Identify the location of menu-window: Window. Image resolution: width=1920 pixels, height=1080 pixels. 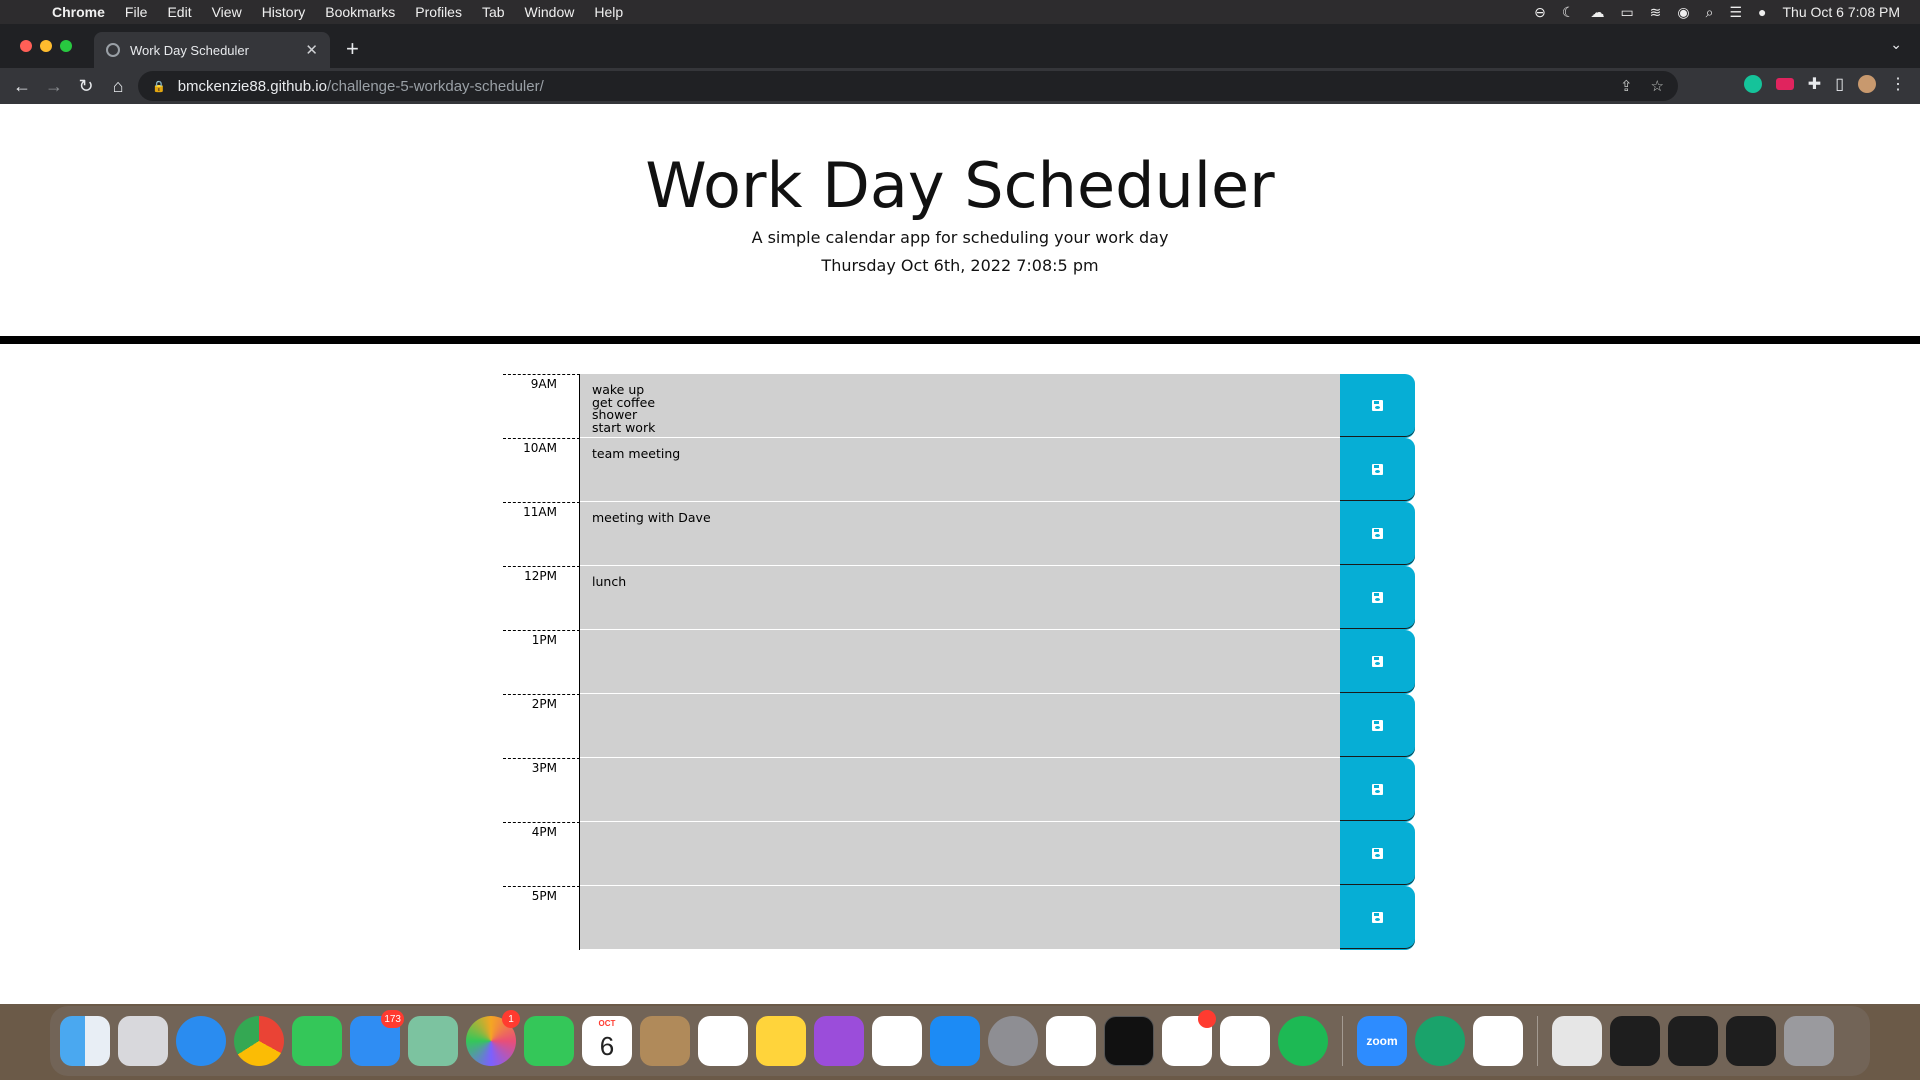
(550, 12).